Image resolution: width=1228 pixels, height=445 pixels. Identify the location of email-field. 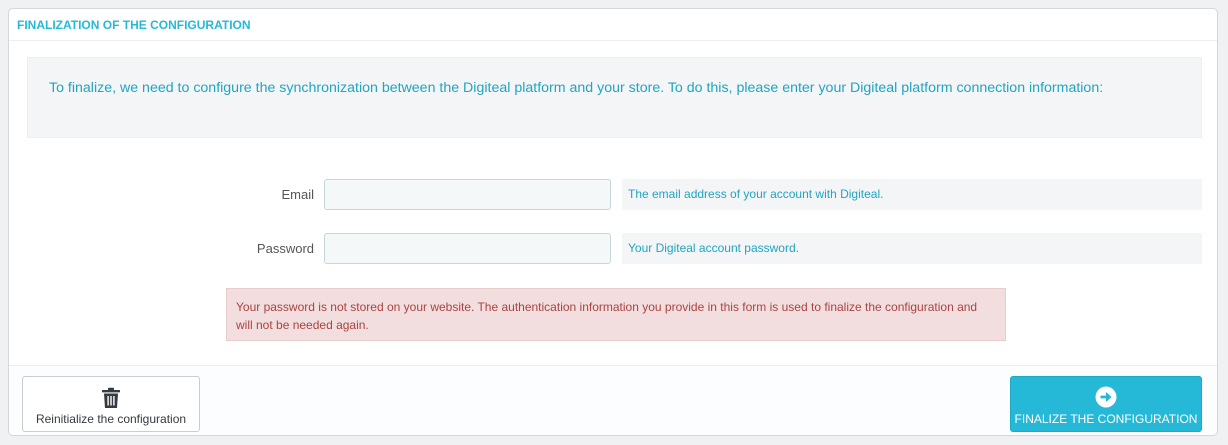
(467, 194).